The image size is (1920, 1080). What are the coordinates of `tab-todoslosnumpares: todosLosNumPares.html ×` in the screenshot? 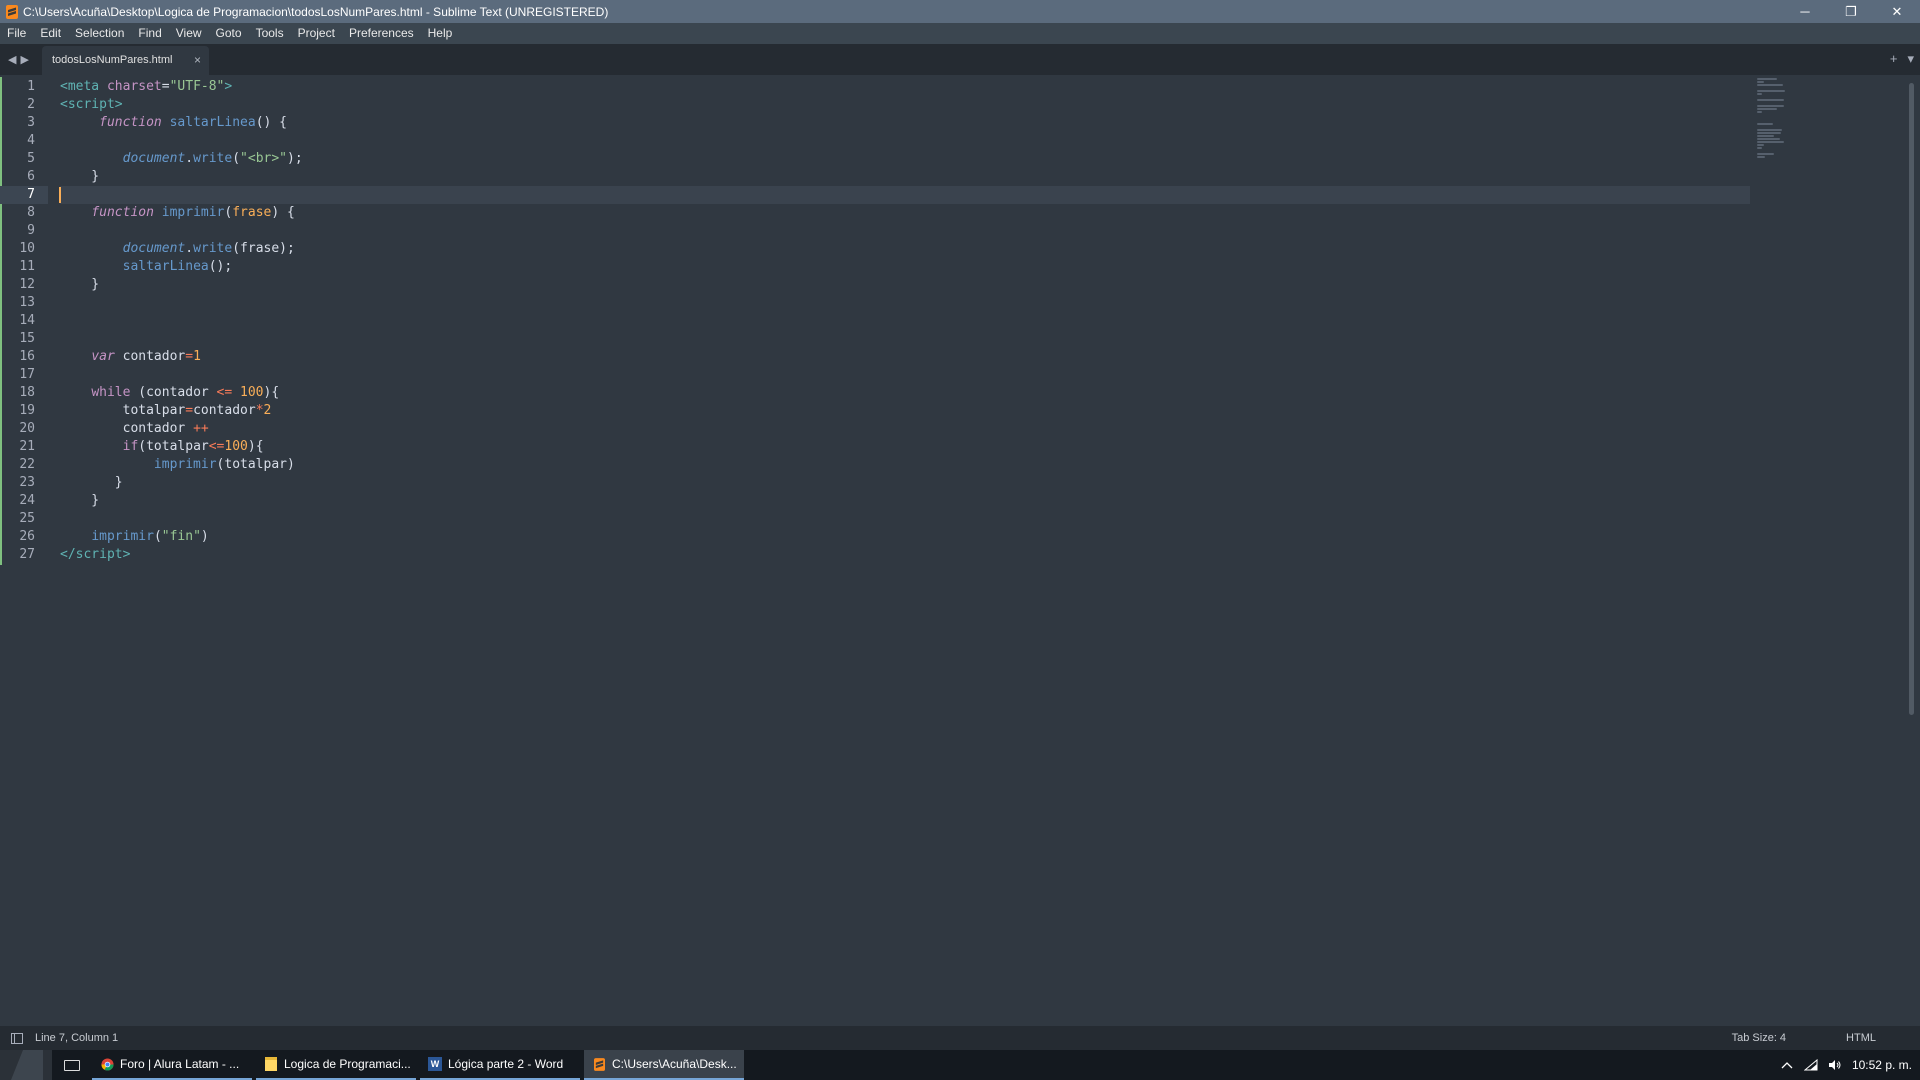 It's located at (125, 60).